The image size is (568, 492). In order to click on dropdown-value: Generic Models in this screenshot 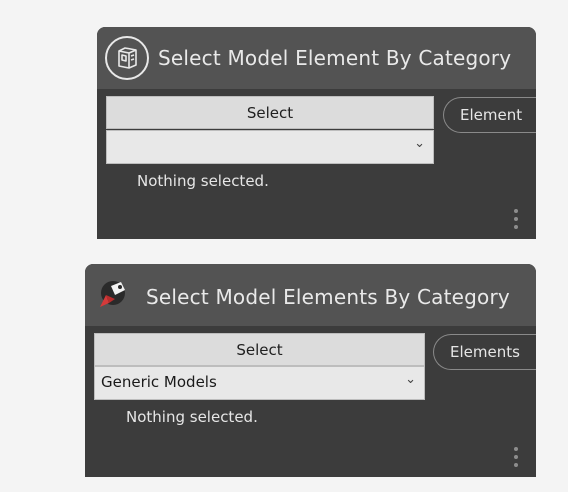, I will do `click(159, 382)`.